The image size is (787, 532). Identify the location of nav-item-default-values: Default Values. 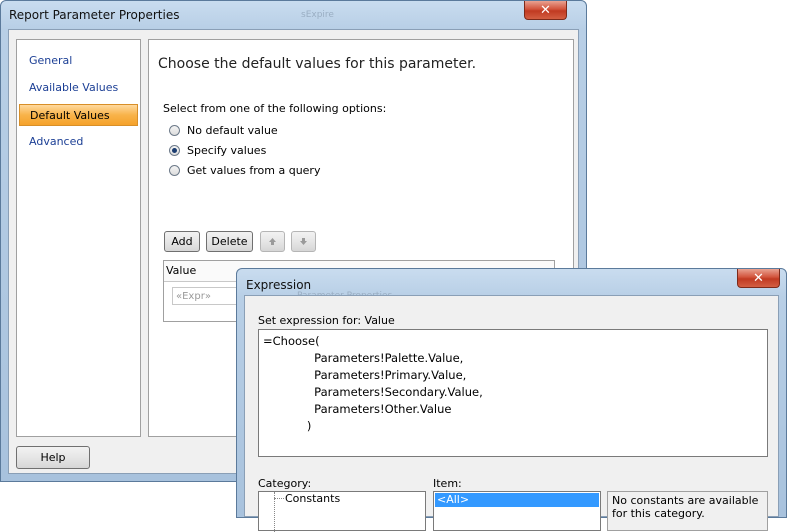
(78, 115).